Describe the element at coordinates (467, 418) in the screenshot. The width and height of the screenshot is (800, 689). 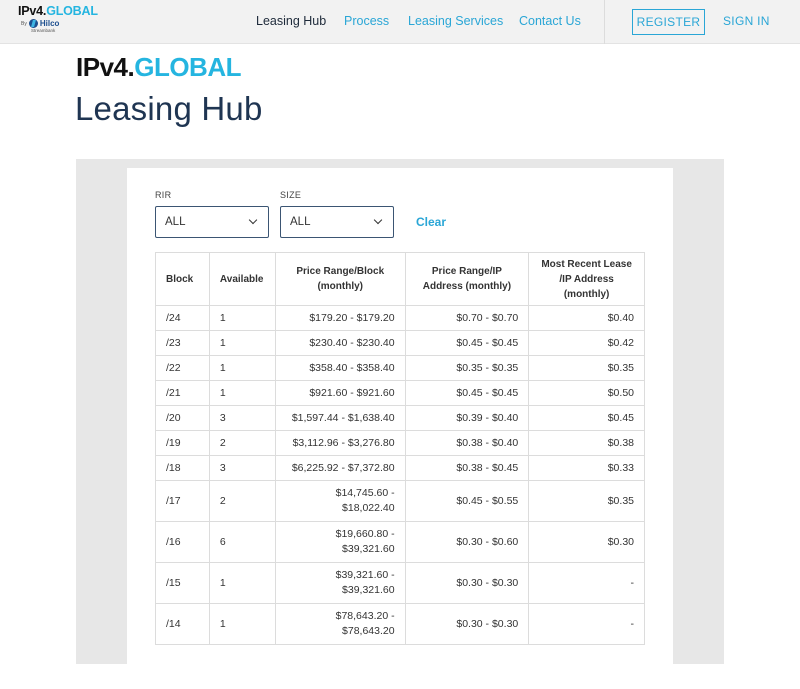
I see `cell-price-range-ip: $0.39 - $0.40` at that location.